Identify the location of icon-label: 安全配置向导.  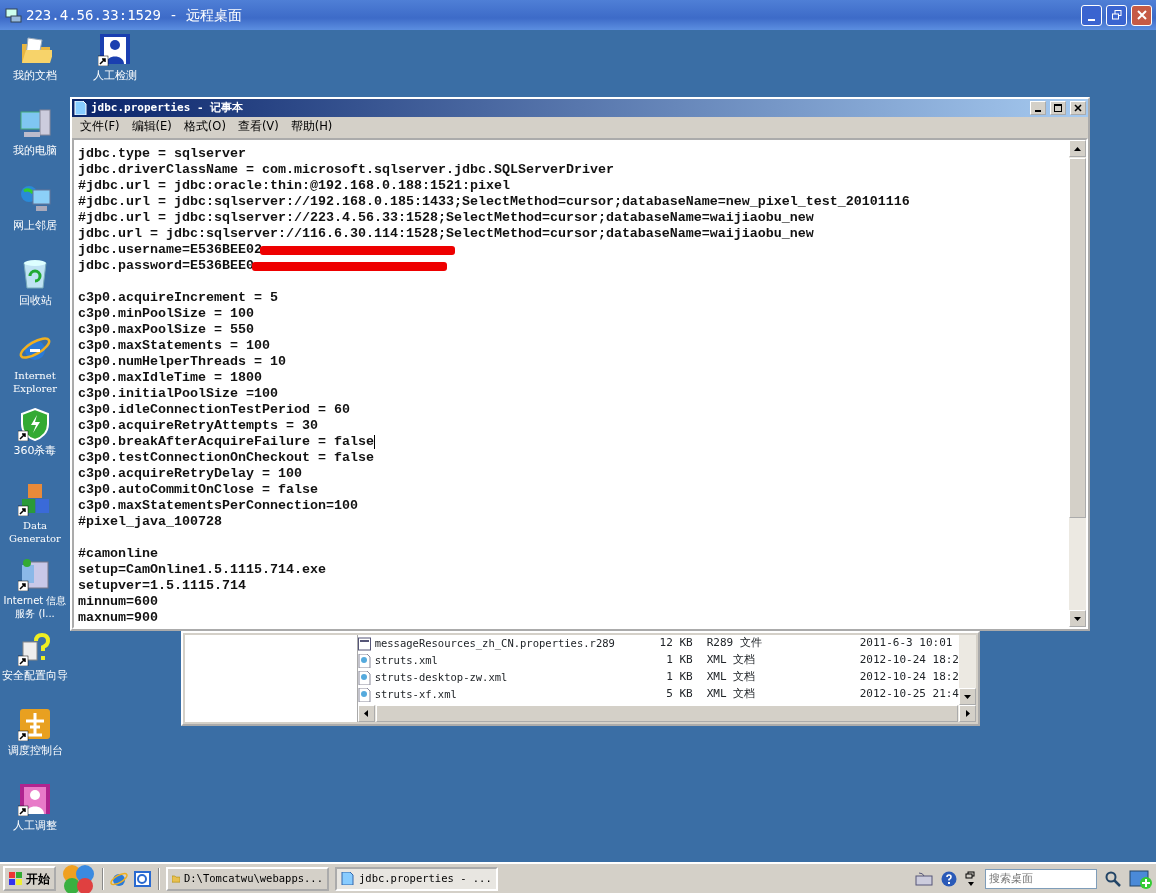
(35, 675).